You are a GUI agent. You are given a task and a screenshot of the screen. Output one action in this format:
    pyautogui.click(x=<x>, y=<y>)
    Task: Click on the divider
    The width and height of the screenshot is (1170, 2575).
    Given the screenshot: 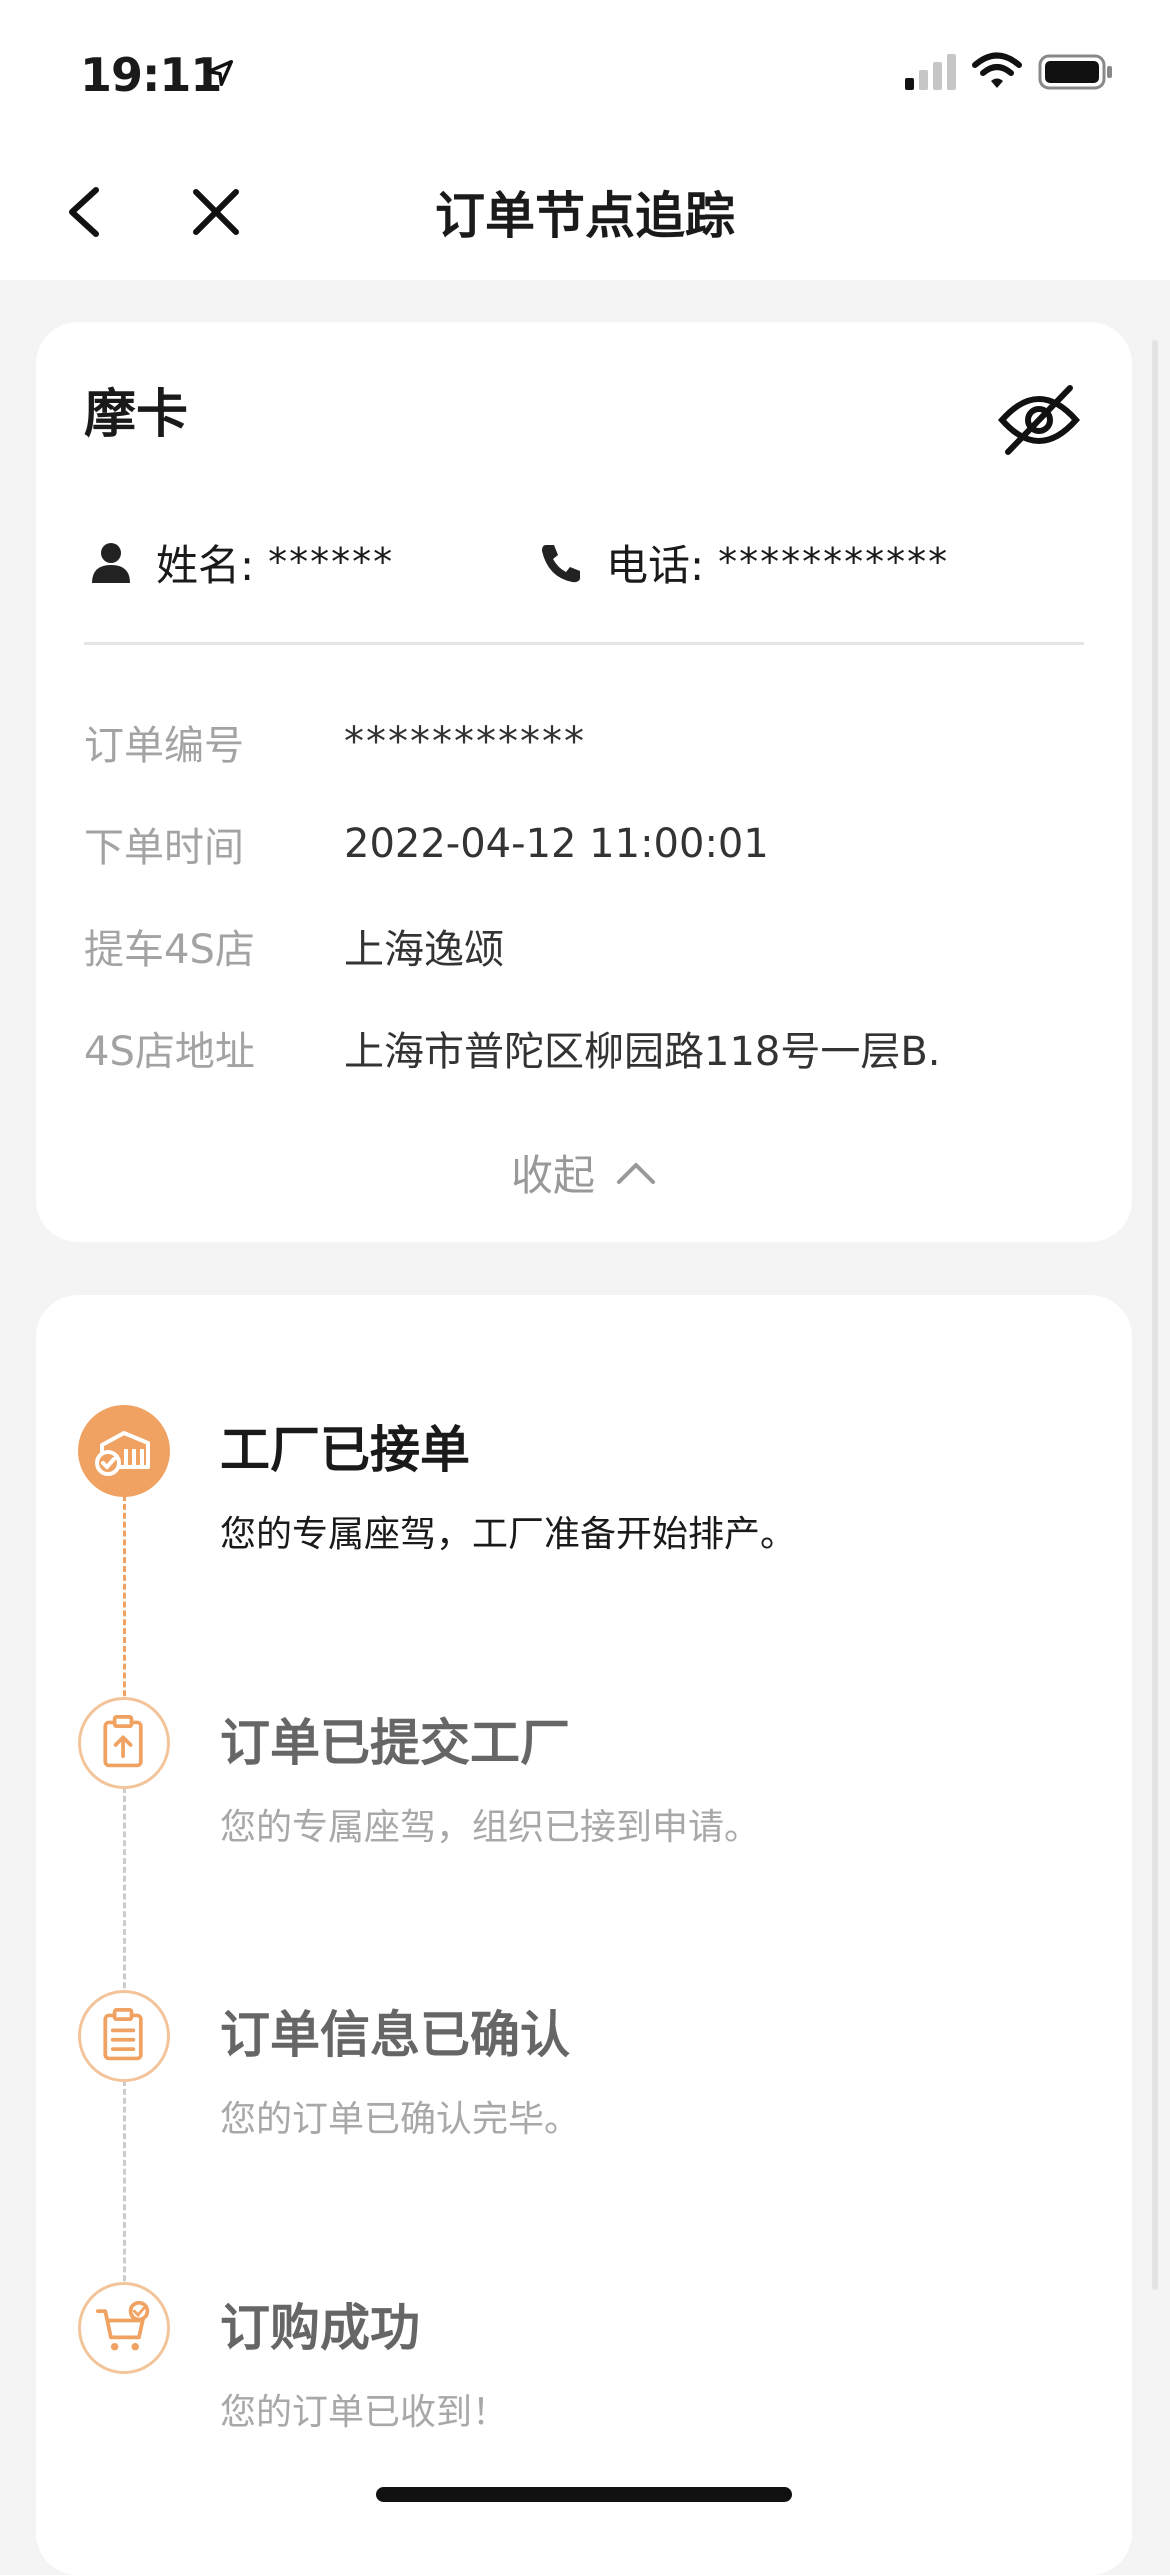 What is the action you would take?
    pyautogui.click(x=584, y=643)
    